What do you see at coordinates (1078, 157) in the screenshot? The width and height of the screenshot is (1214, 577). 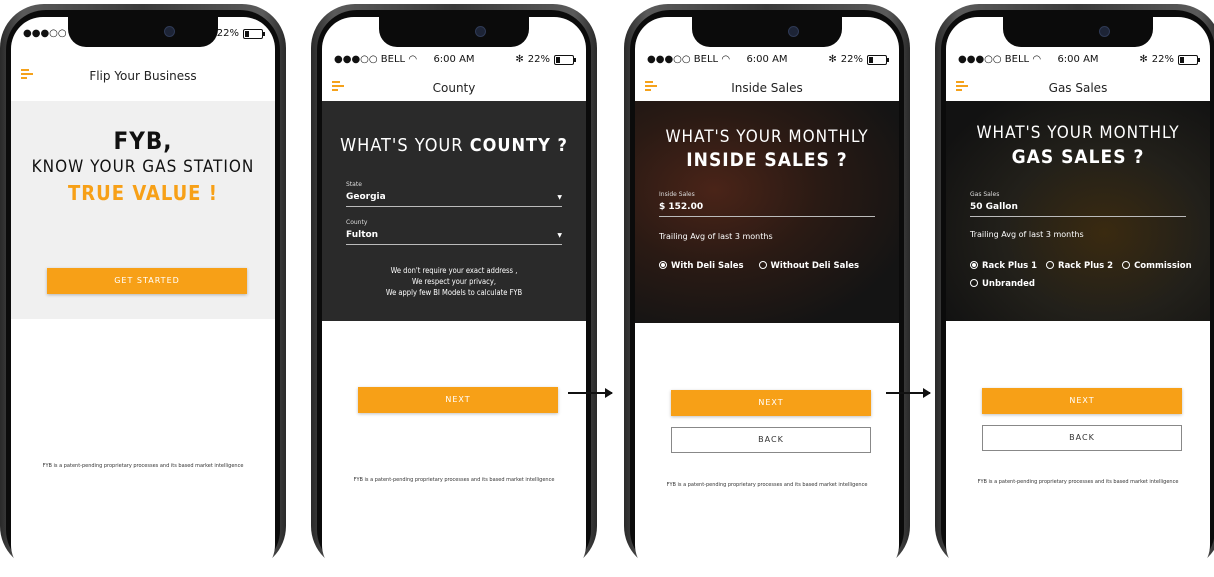 I see `heading-line-2: GAS SALES ?` at bounding box center [1078, 157].